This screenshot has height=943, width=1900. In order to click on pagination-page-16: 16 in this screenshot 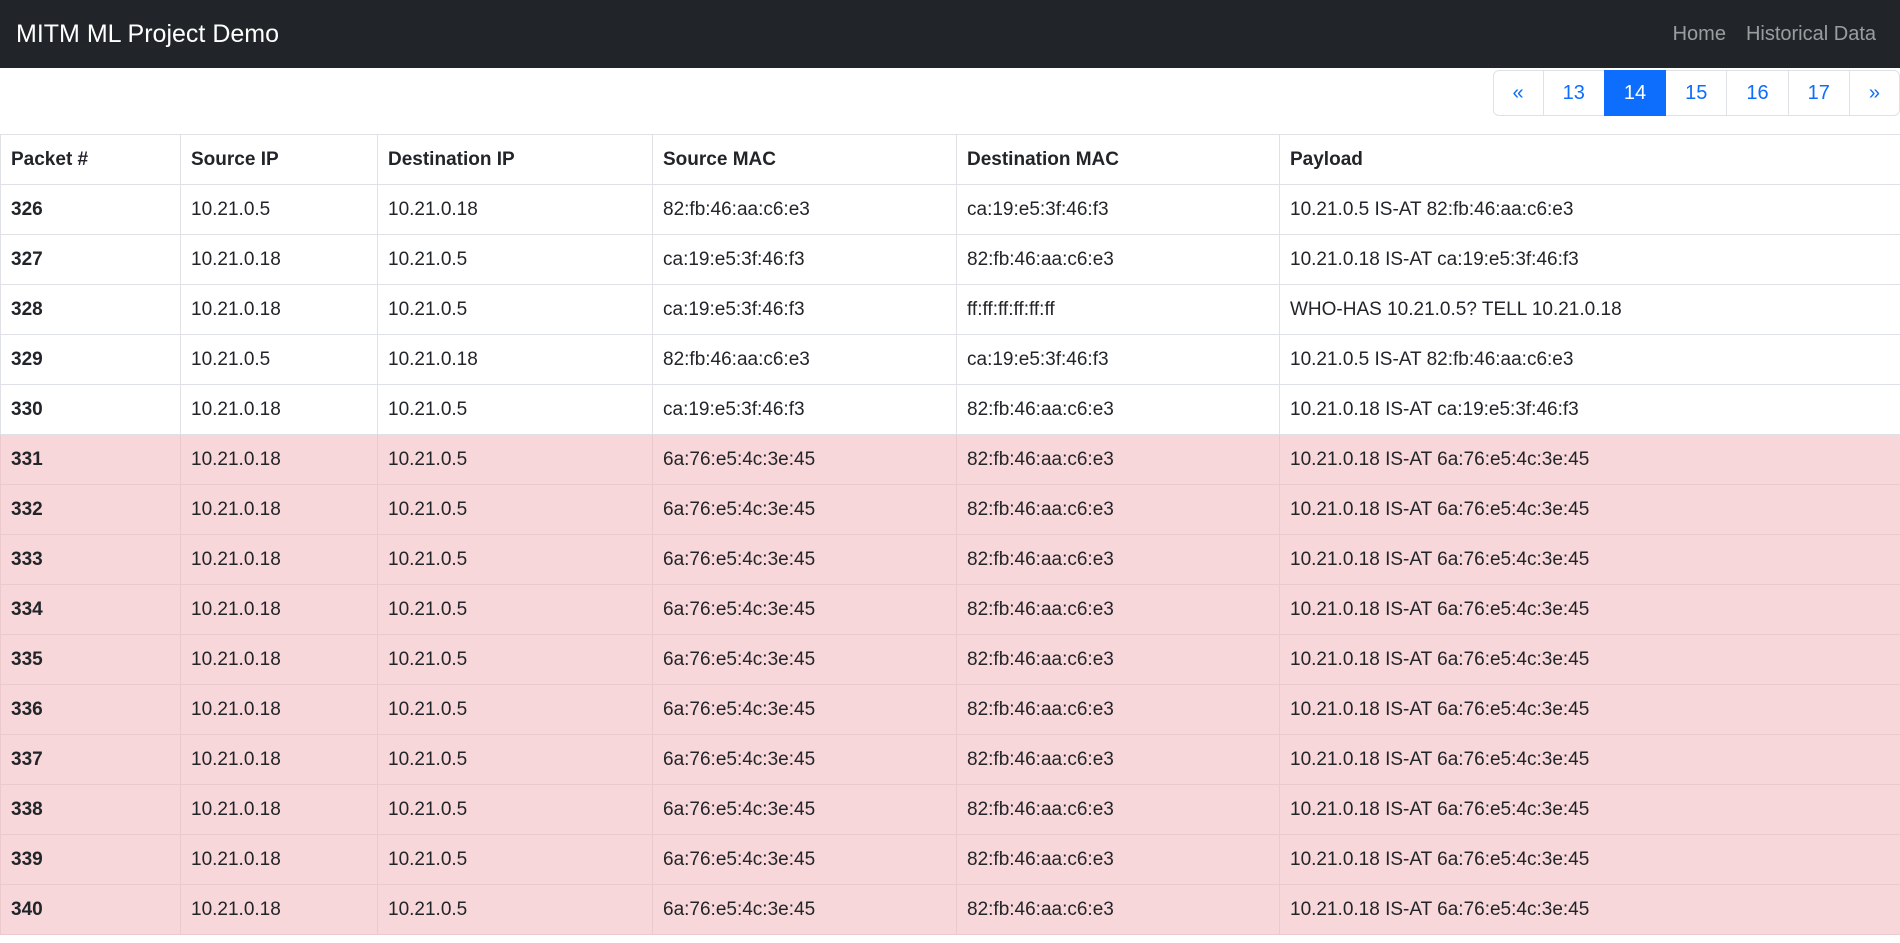, I will do `click(1757, 93)`.